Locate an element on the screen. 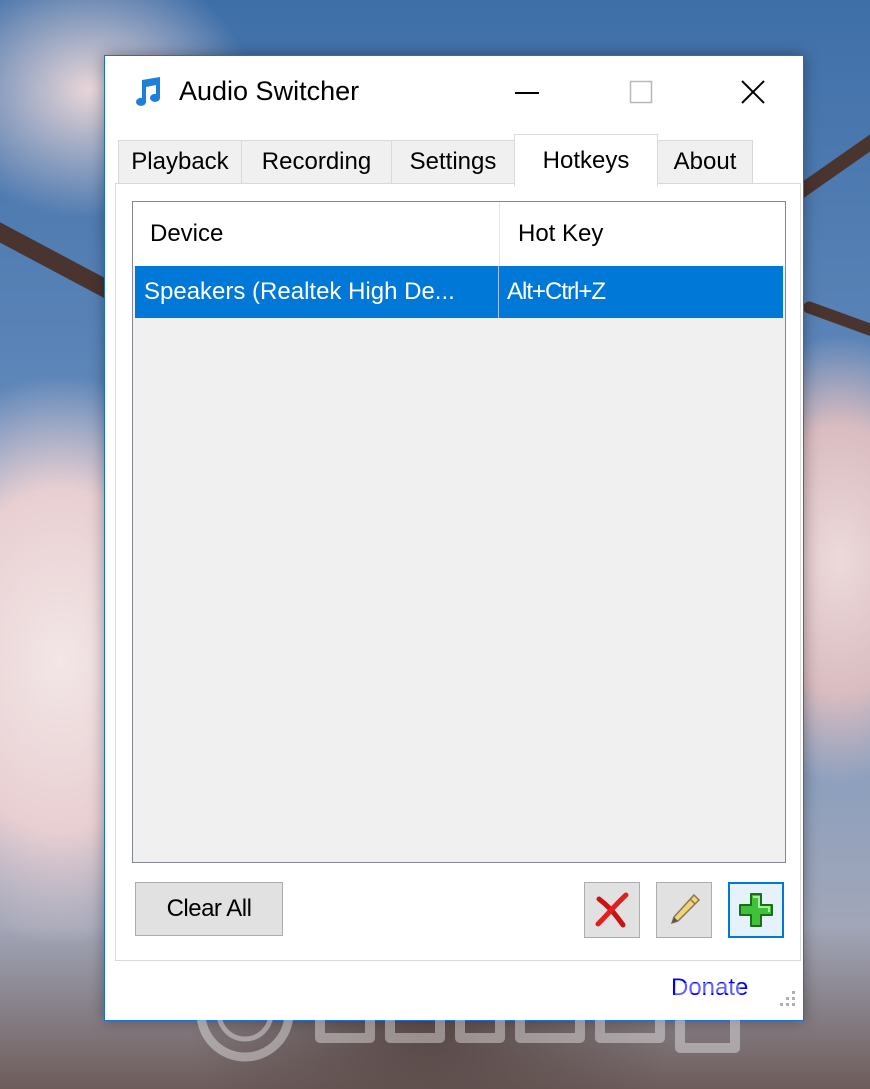 Image resolution: width=870 pixels, height=1089 pixels. minimize-icon is located at coordinates (527, 93).